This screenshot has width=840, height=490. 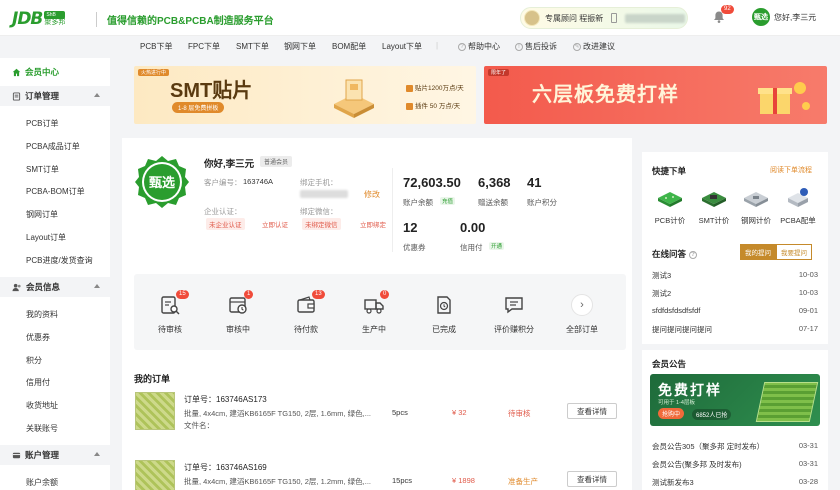 I want to click on nav-fpc: FPC下单, so click(x=204, y=46).